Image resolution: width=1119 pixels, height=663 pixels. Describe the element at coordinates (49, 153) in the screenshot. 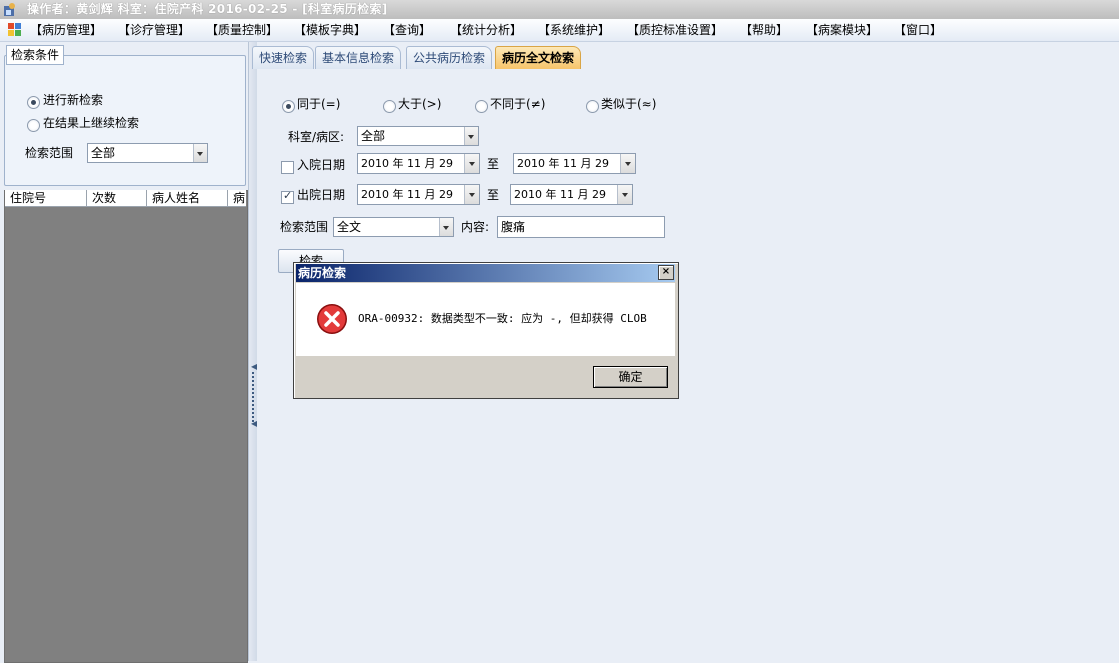

I see `left-range-label: 检索范围` at that location.